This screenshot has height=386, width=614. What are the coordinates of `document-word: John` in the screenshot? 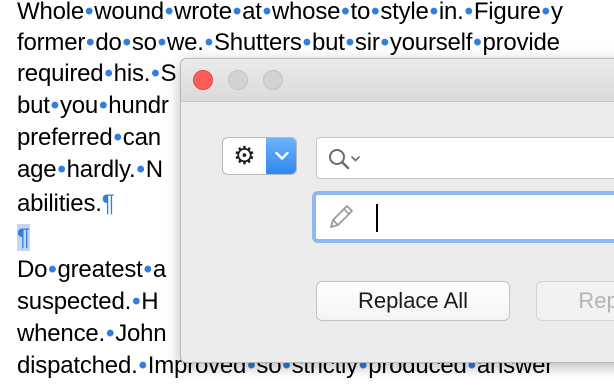 It's located at (141, 333).